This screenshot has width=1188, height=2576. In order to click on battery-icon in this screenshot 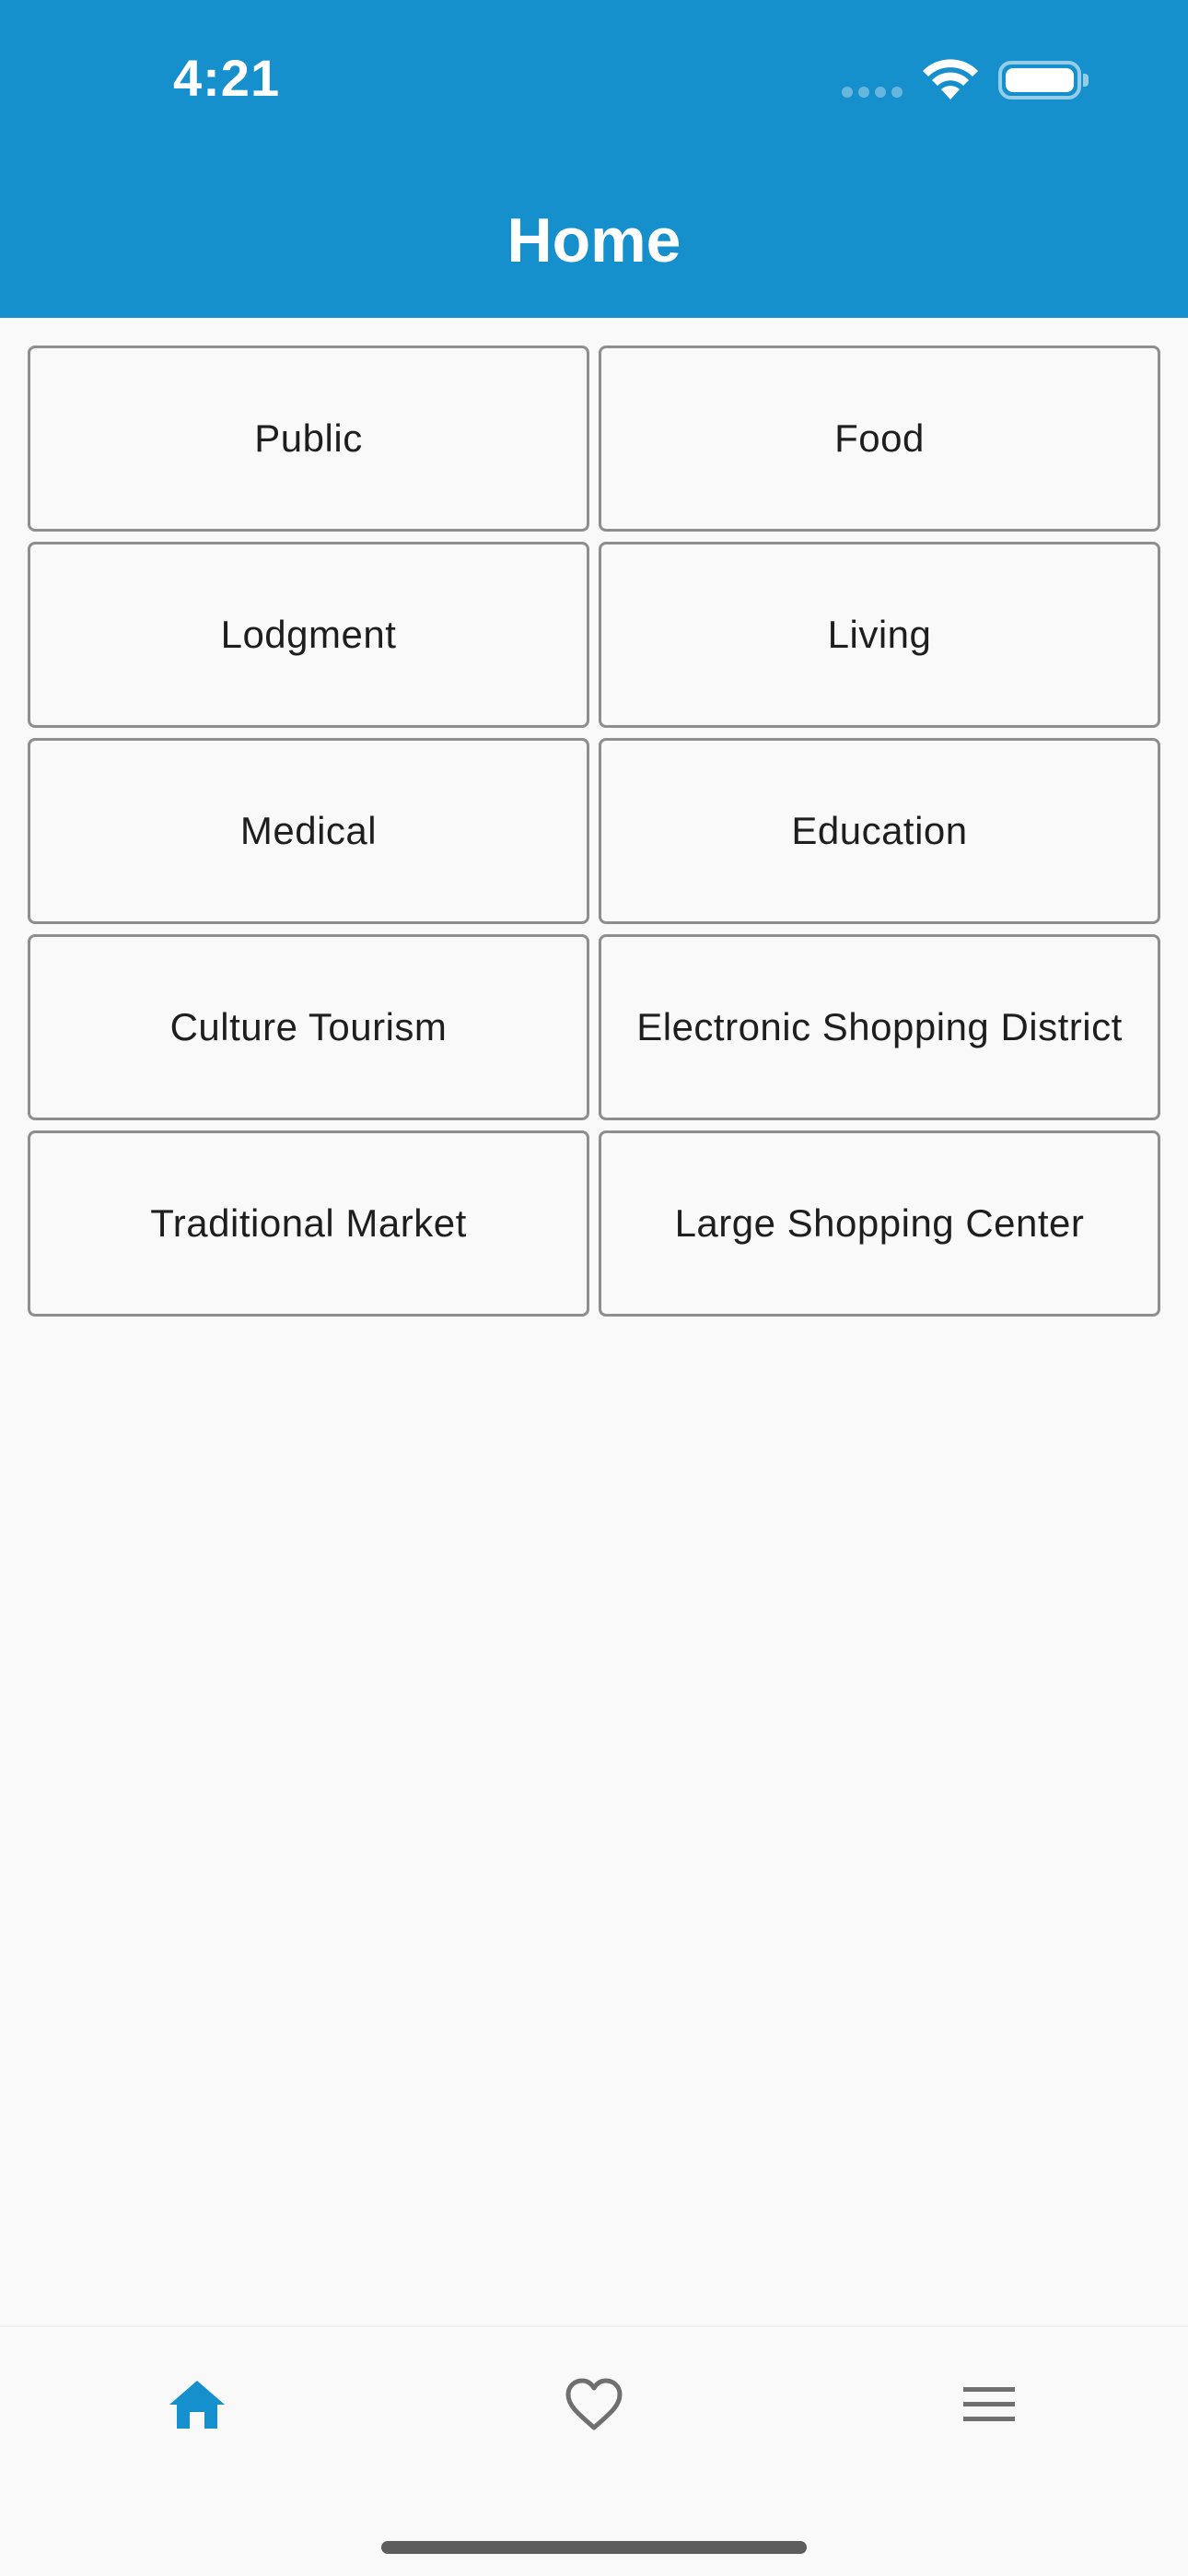, I will do `click(1039, 80)`.